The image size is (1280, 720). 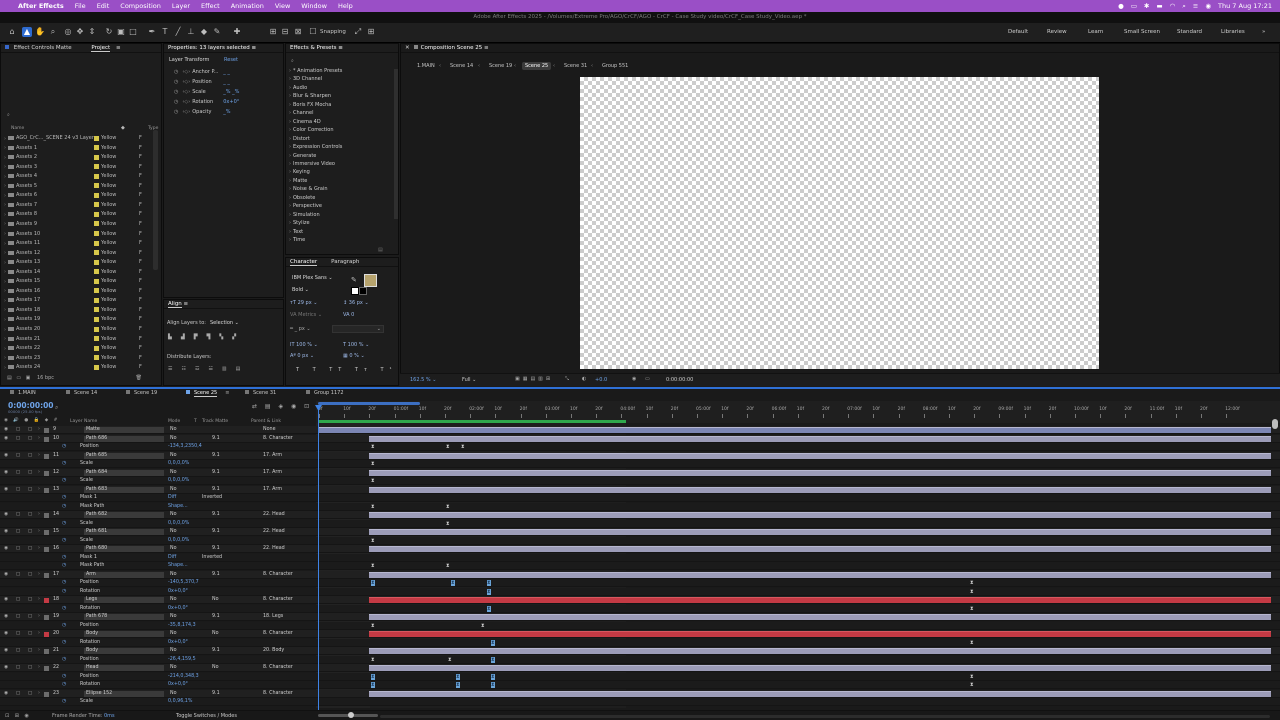 I want to click on project-col-name: Name, so click(x=17, y=128).